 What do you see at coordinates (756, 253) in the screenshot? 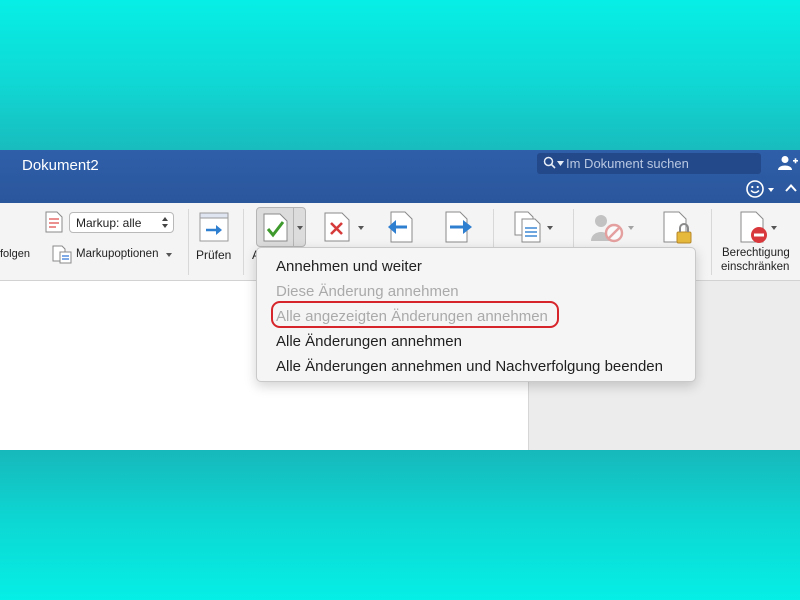
I see `restrict-label-line1: Berechtigung` at bounding box center [756, 253].